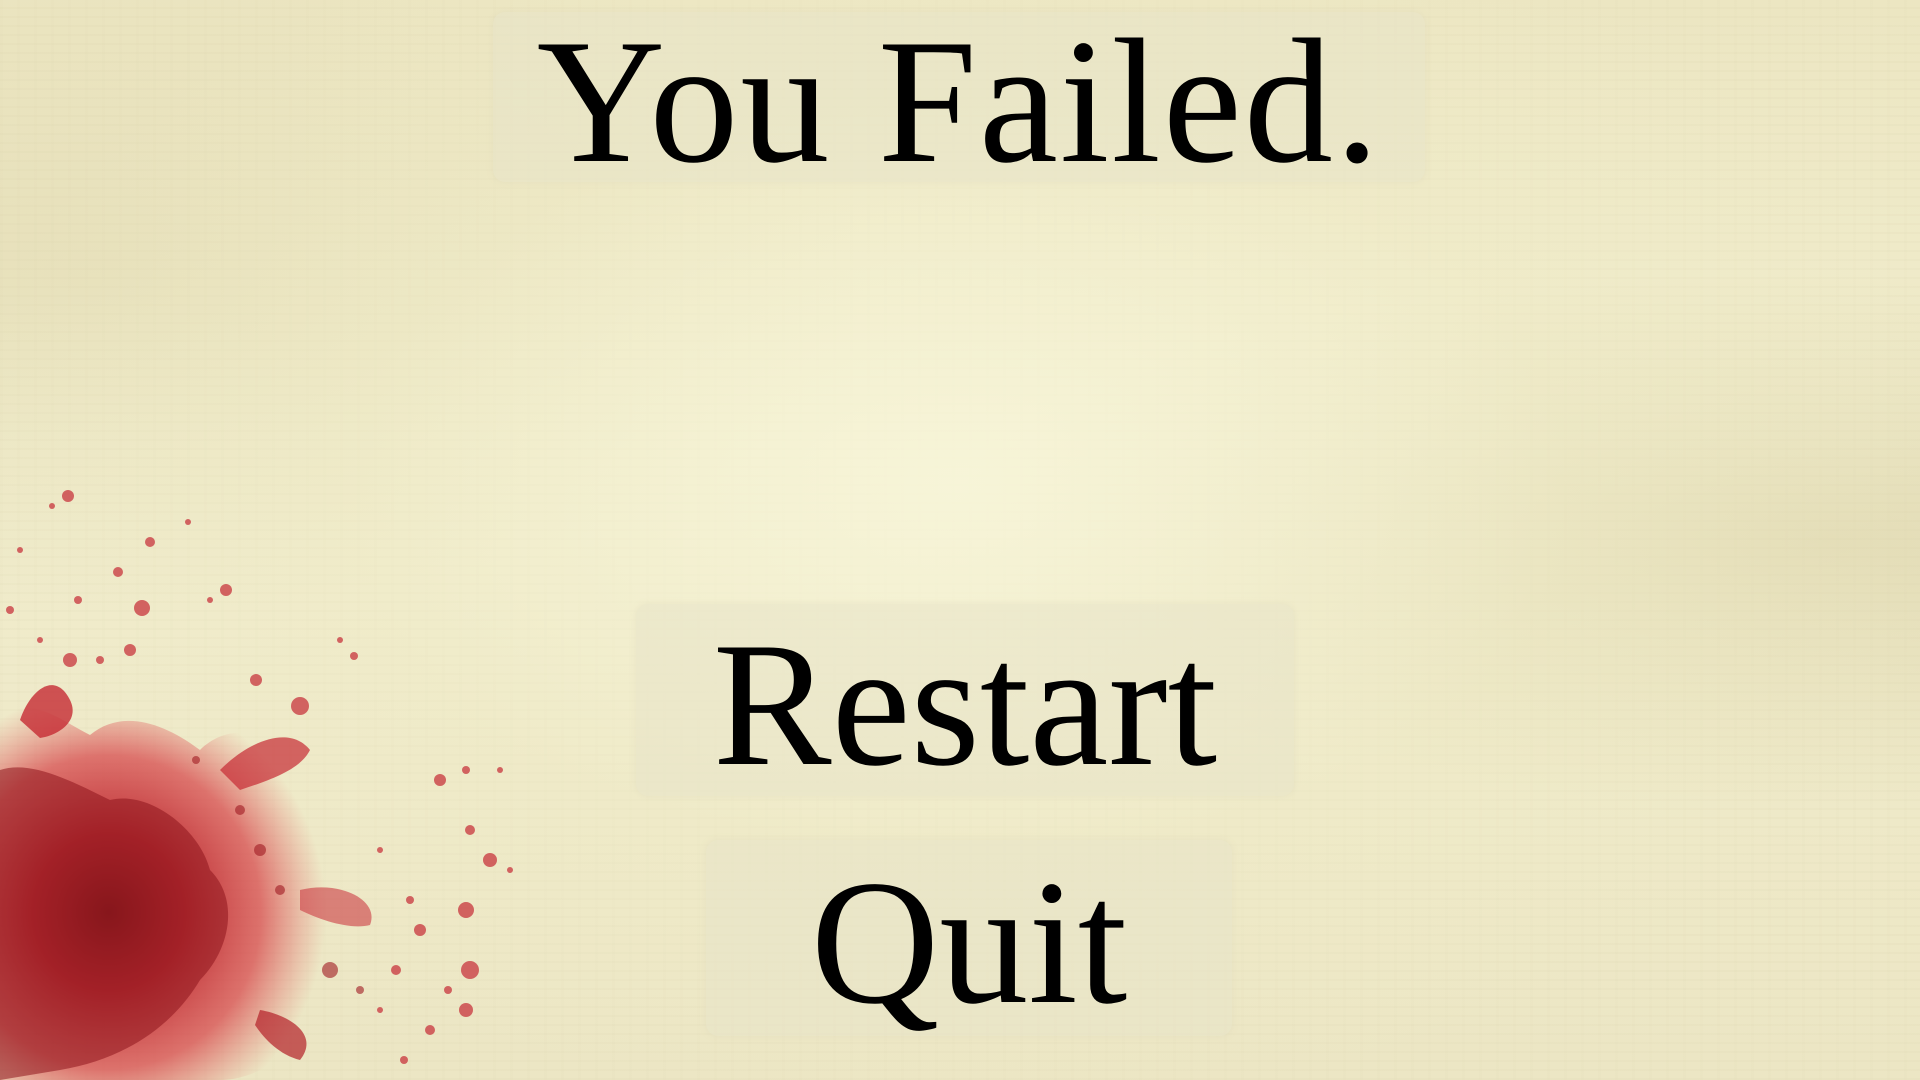  What do you see at coordinates (969, 942) in the screenshot?
I see `quit-label: Quit` at bounding box center [969, 942].